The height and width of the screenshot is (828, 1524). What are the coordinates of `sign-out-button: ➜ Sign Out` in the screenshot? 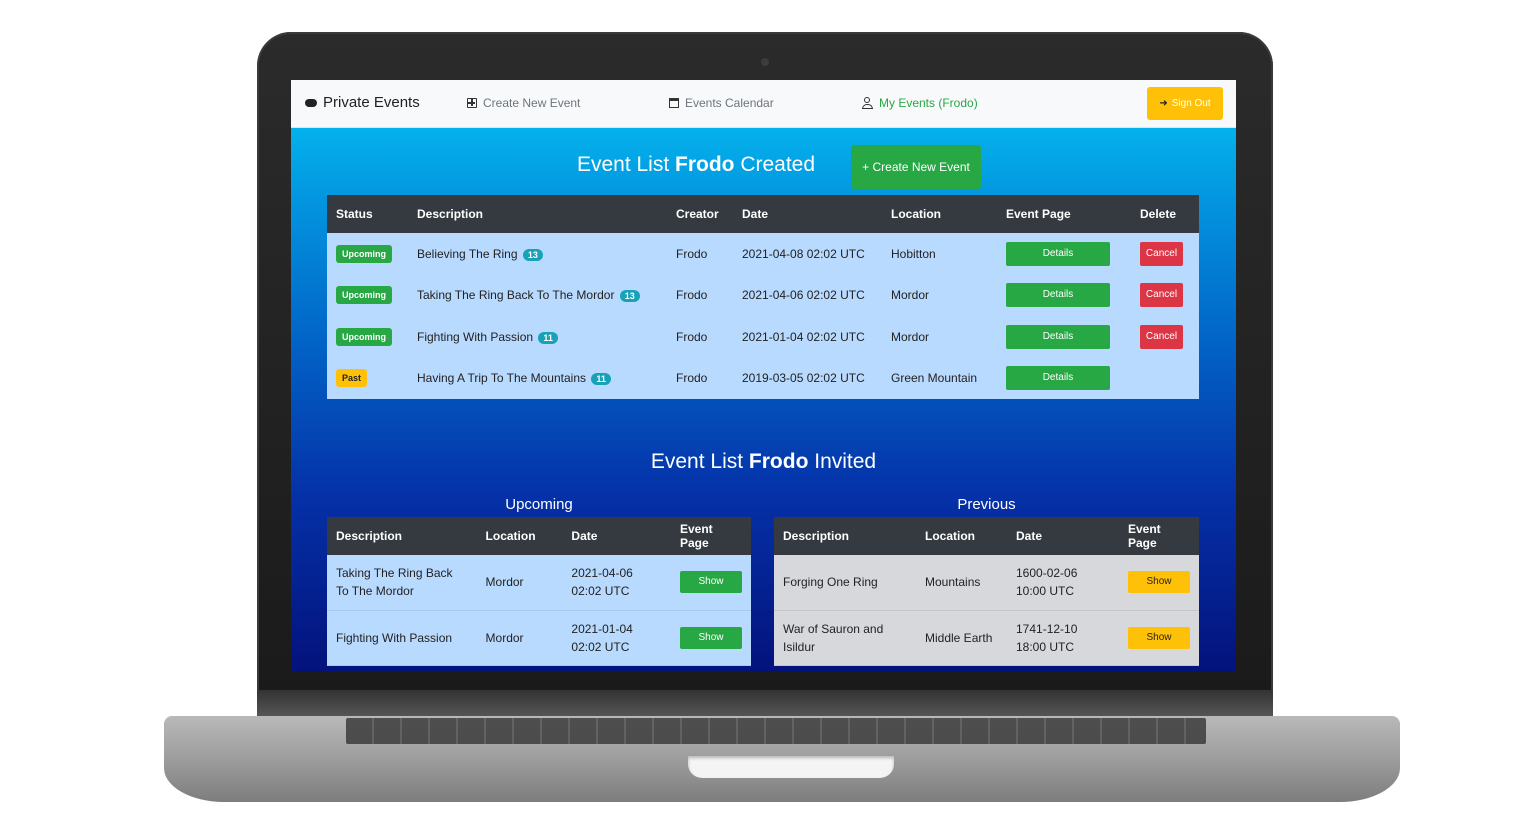 It's located at (1185, 103).